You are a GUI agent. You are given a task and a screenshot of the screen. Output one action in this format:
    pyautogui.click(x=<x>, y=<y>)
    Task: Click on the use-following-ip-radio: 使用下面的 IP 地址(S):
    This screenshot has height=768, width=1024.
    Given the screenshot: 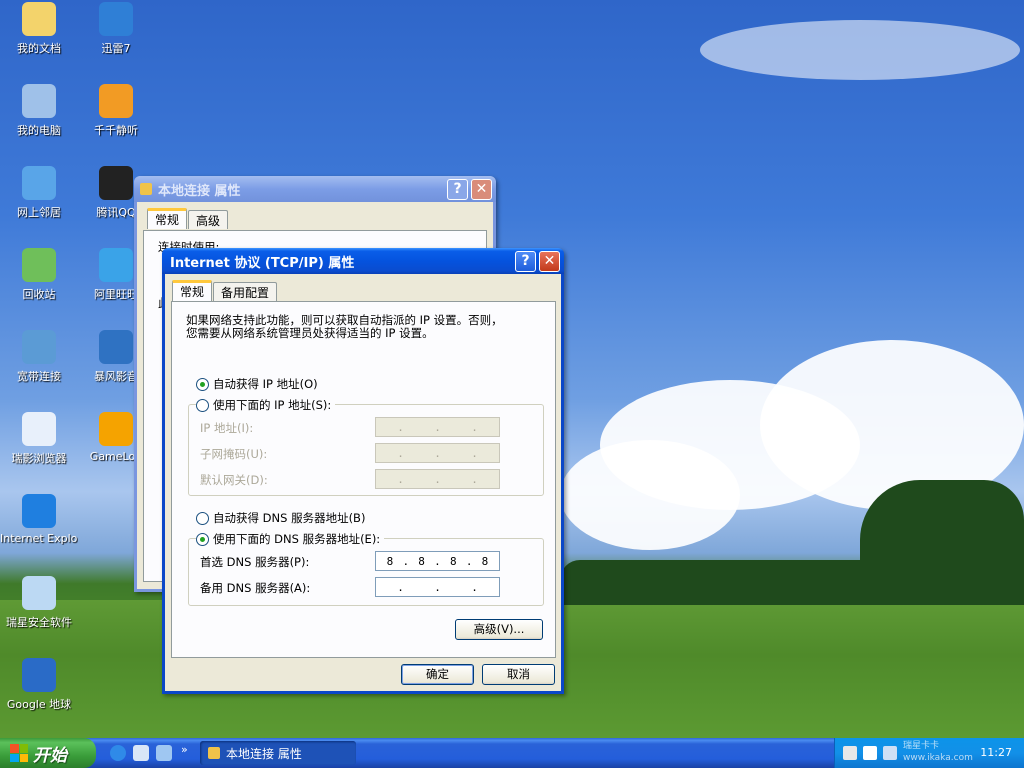 What is the action you would take?
    pyautogui.click(x=266, y=405)
    